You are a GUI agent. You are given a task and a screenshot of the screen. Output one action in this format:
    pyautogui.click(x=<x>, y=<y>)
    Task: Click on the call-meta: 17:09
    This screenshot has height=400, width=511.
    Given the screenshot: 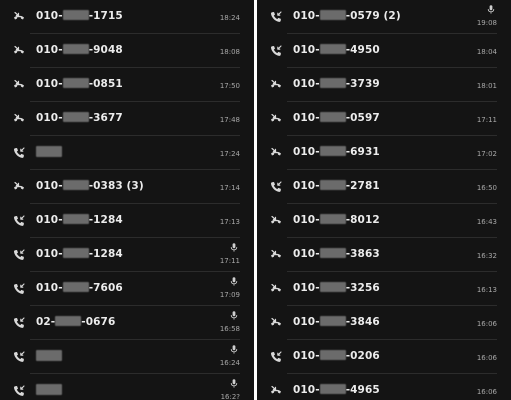 What is the action you would take?
    pyautogui.click(x=220, y=289)
    